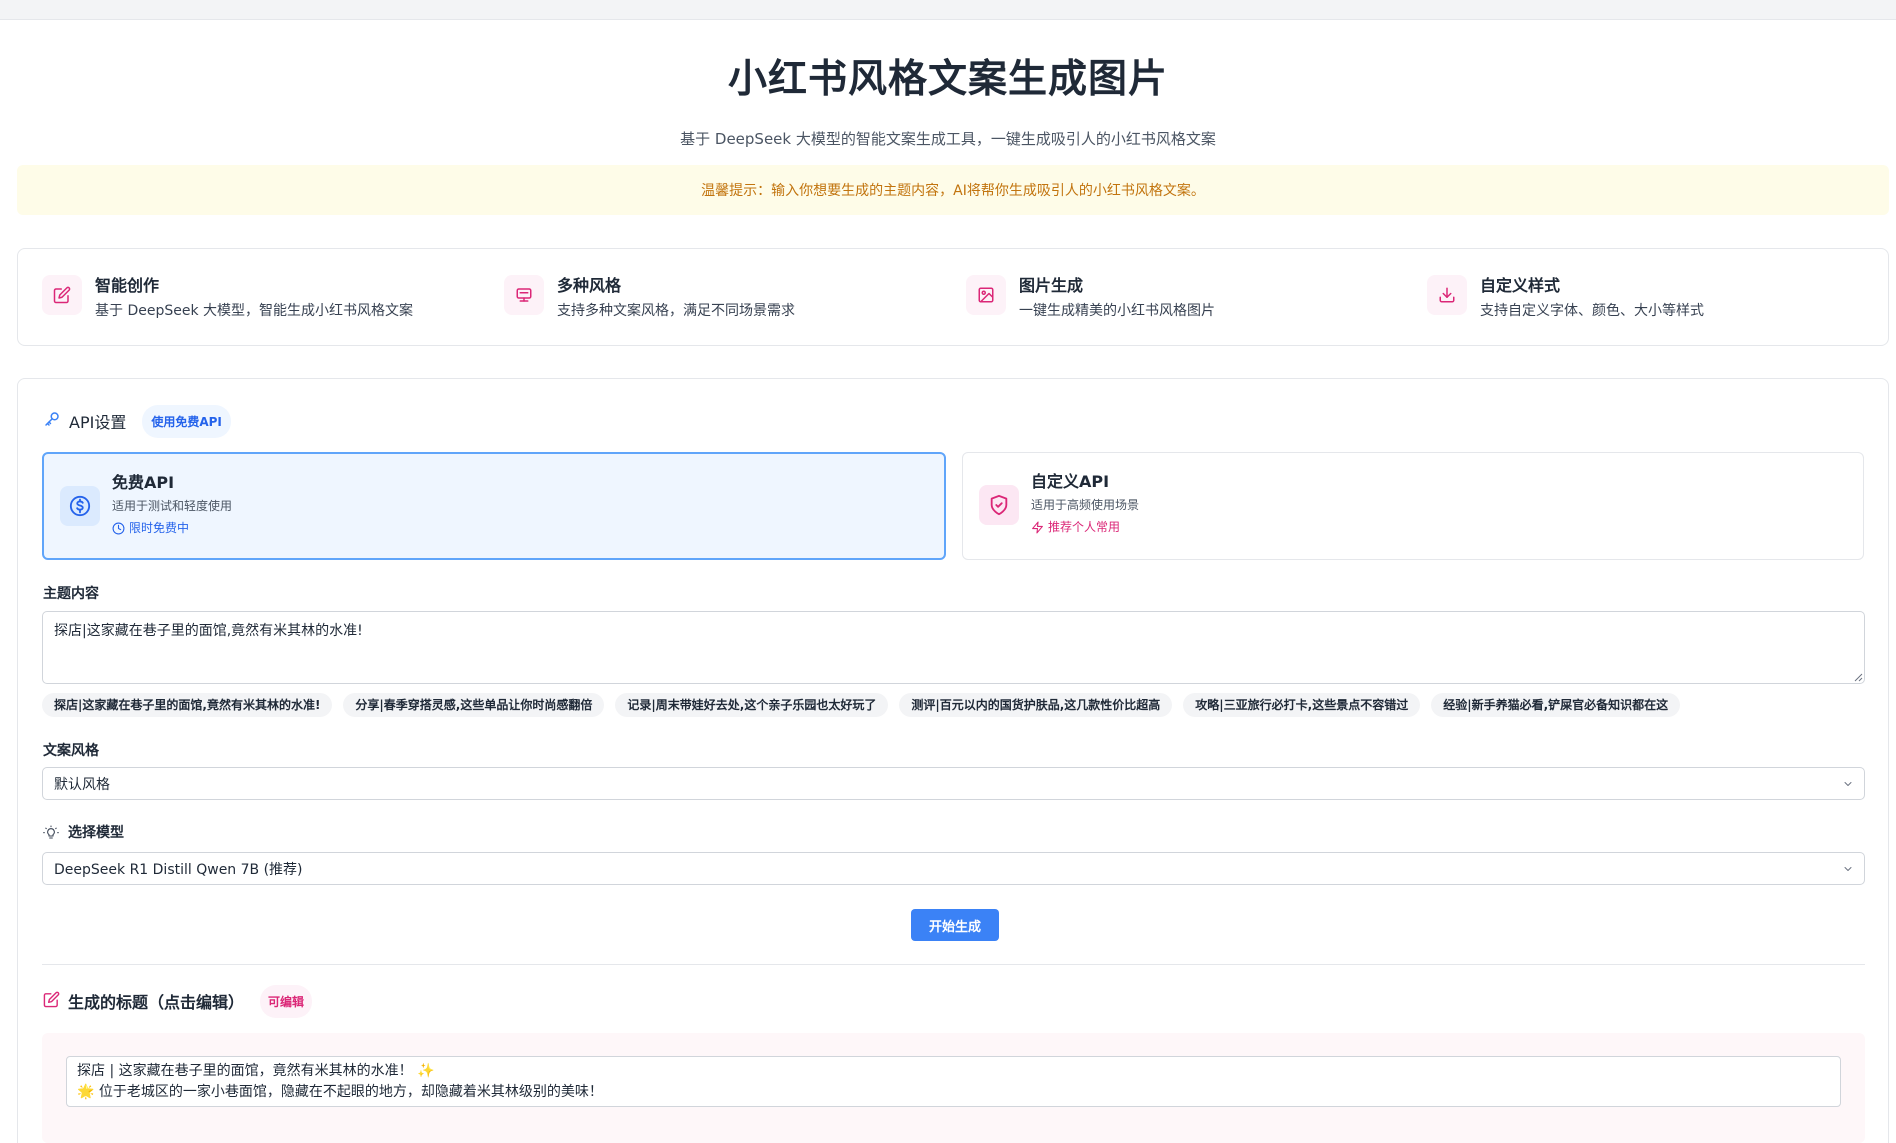 This screenshot has height=1143, width=1896. Describe the element at coordinates (986, 295) in the screenshot. I see `image-icon` at that location.